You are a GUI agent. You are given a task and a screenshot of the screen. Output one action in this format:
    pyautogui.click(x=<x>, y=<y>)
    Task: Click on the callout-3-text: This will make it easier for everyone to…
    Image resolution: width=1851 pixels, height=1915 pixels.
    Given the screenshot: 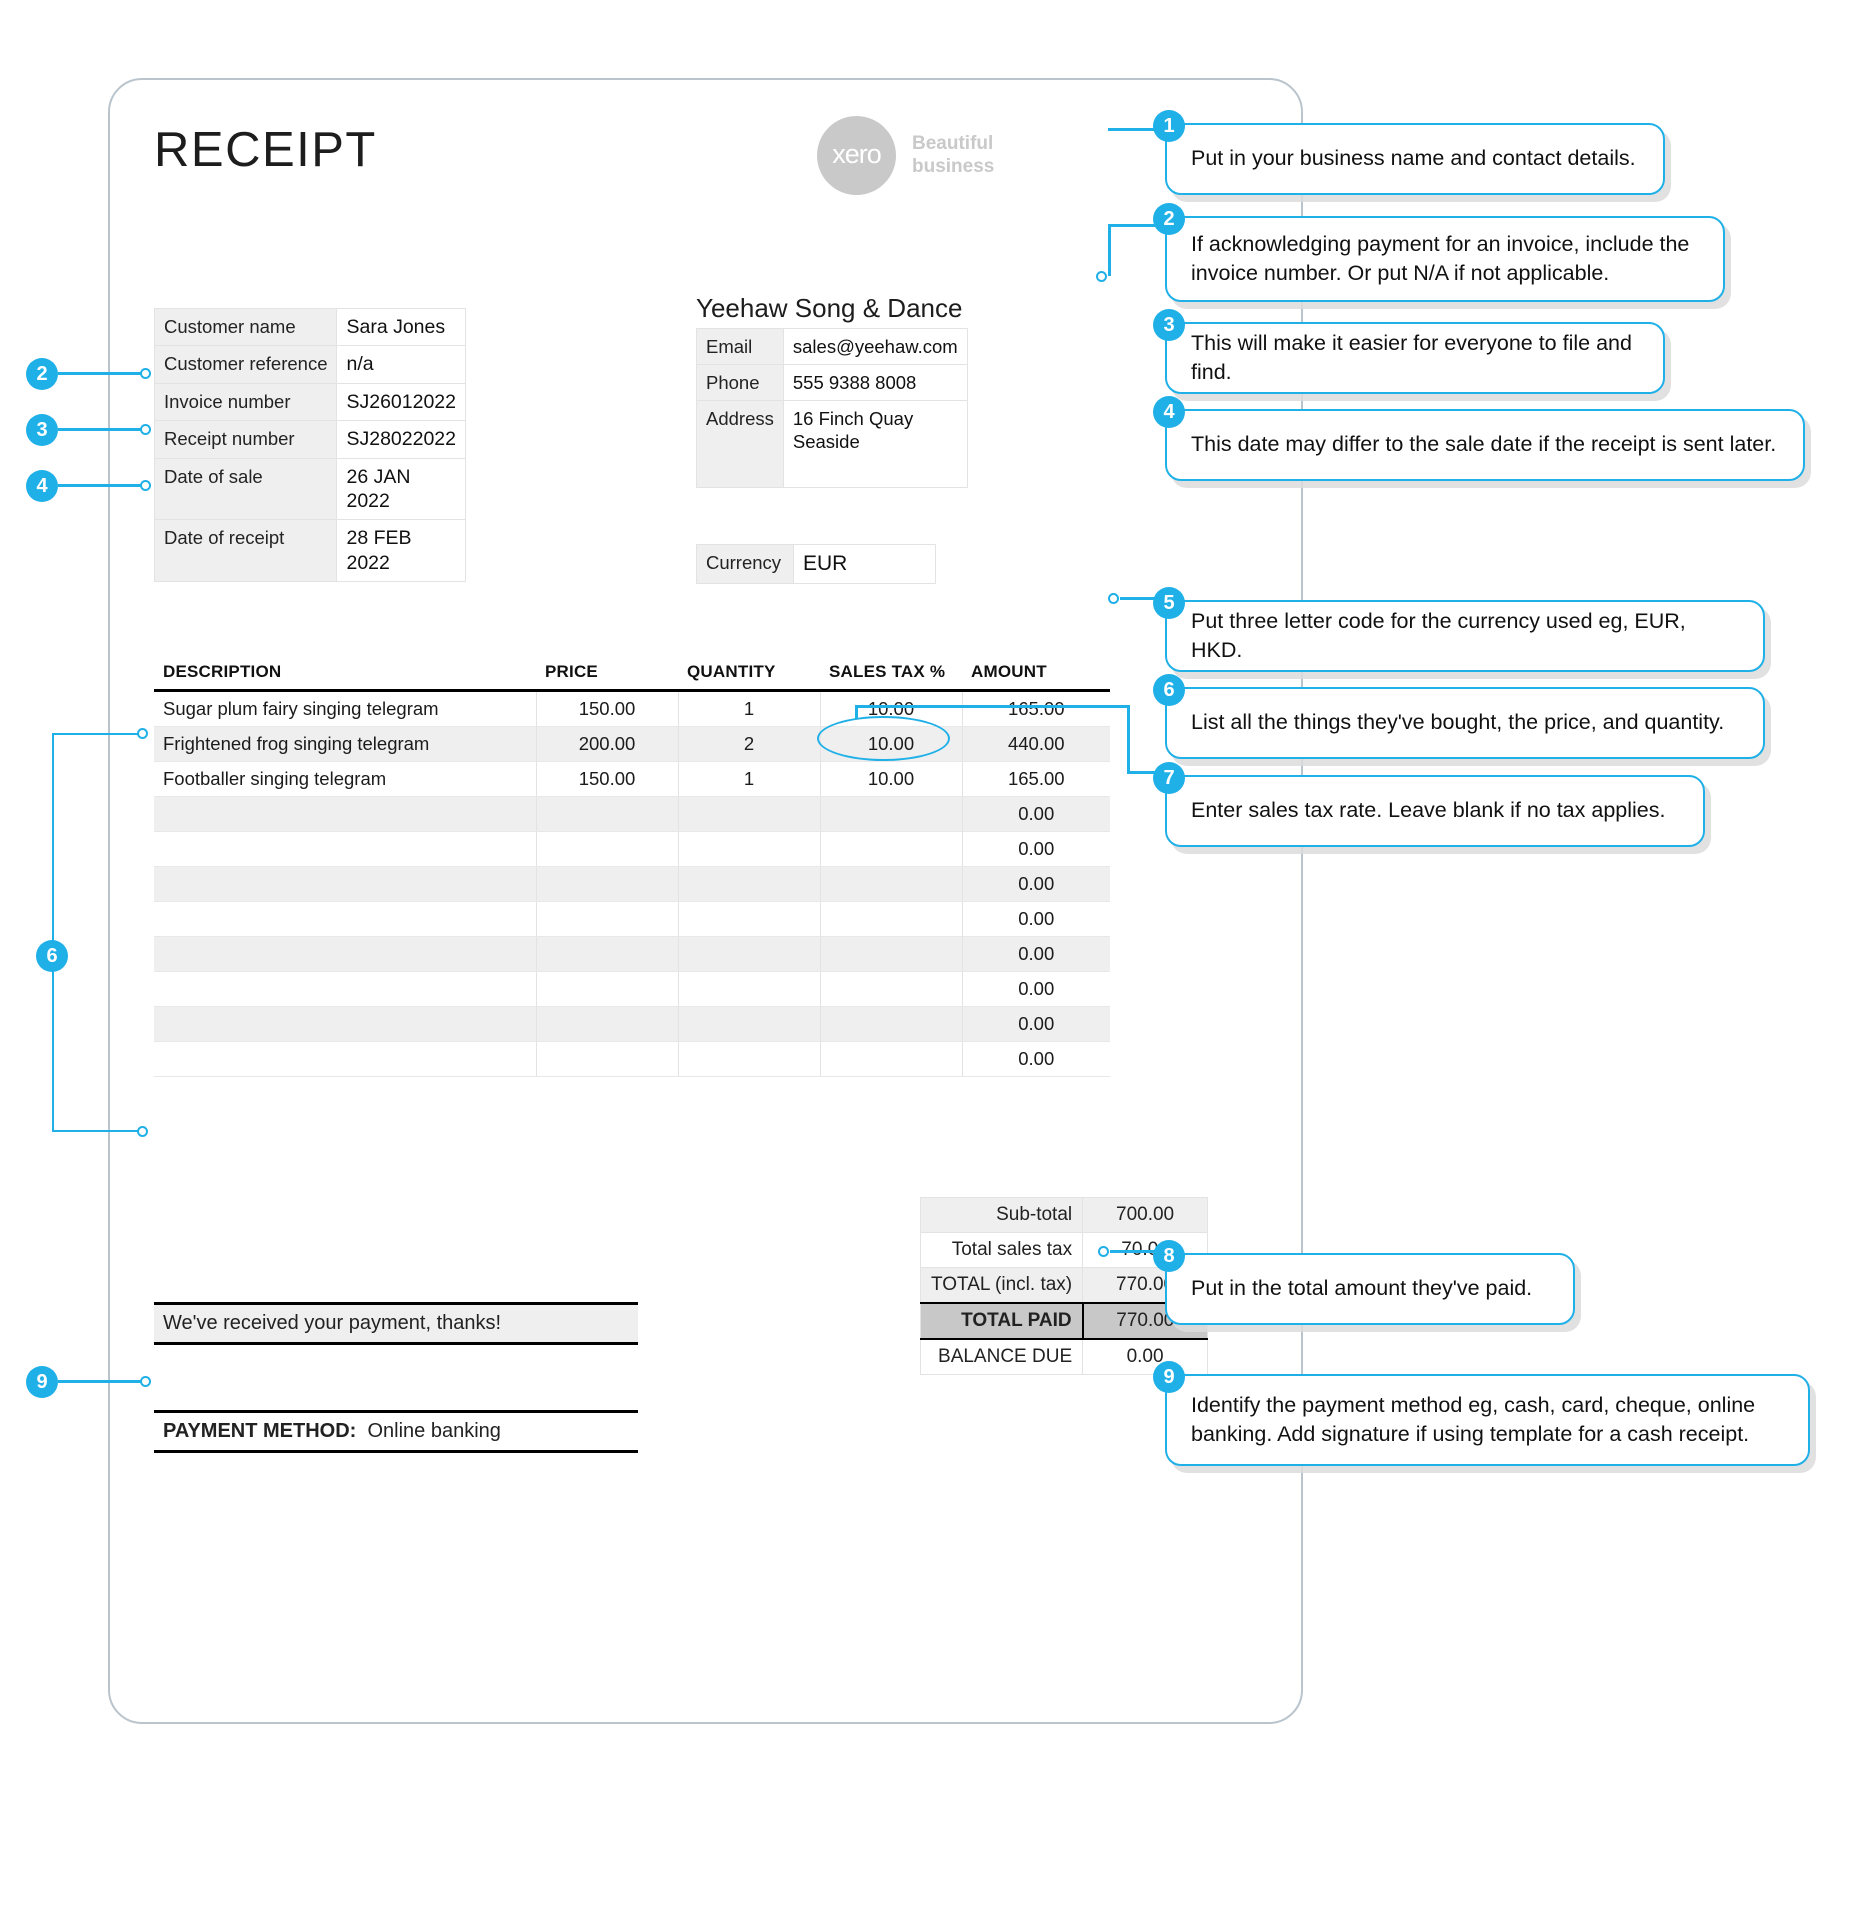 What is the action you would take?
    pyautogui.click(x=1411, y=357)
    